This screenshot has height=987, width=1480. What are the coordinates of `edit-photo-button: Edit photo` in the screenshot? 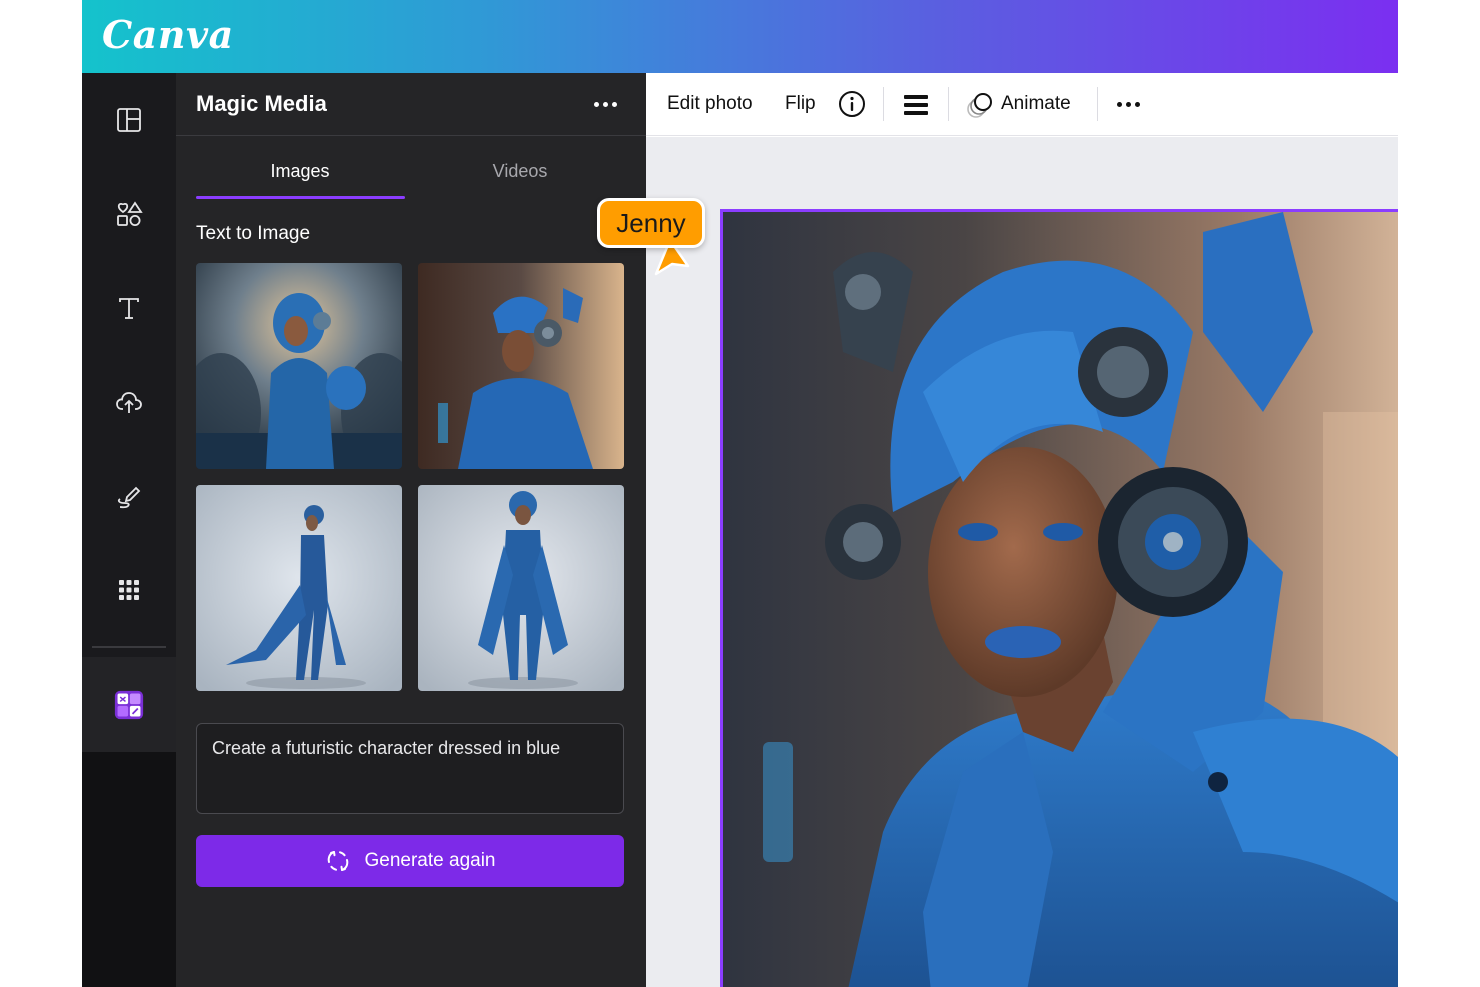 It's located at (710, 104).